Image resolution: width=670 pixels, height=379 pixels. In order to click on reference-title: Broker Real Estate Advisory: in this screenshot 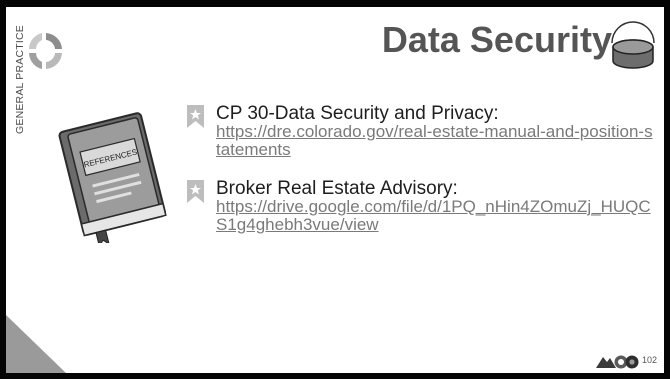, I will do `click(337, 188)`.